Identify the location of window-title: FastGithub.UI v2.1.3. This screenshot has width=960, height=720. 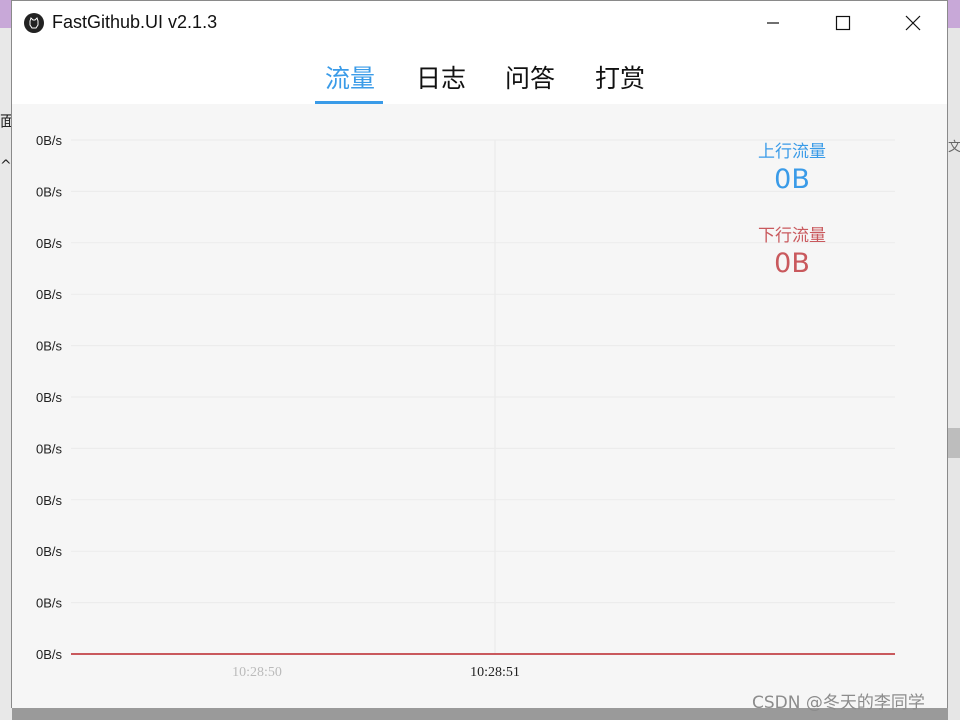
(135, 22).